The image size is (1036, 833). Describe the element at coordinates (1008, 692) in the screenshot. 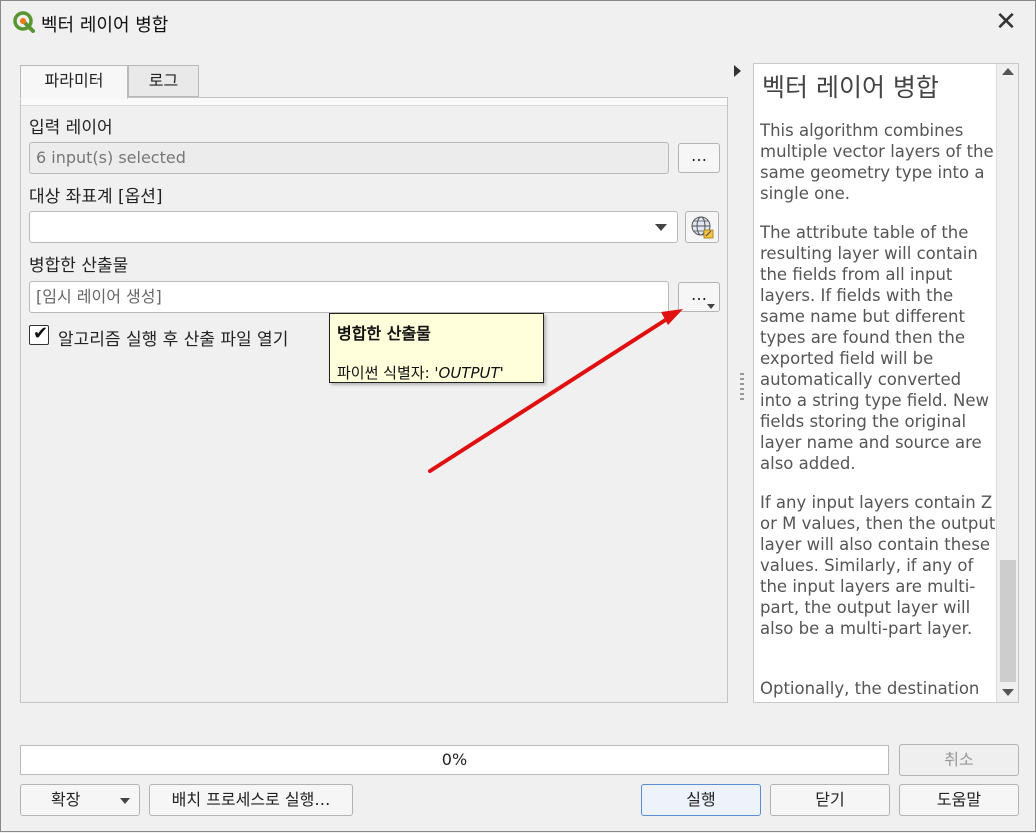

I see `scroll-down-icon` at that location.